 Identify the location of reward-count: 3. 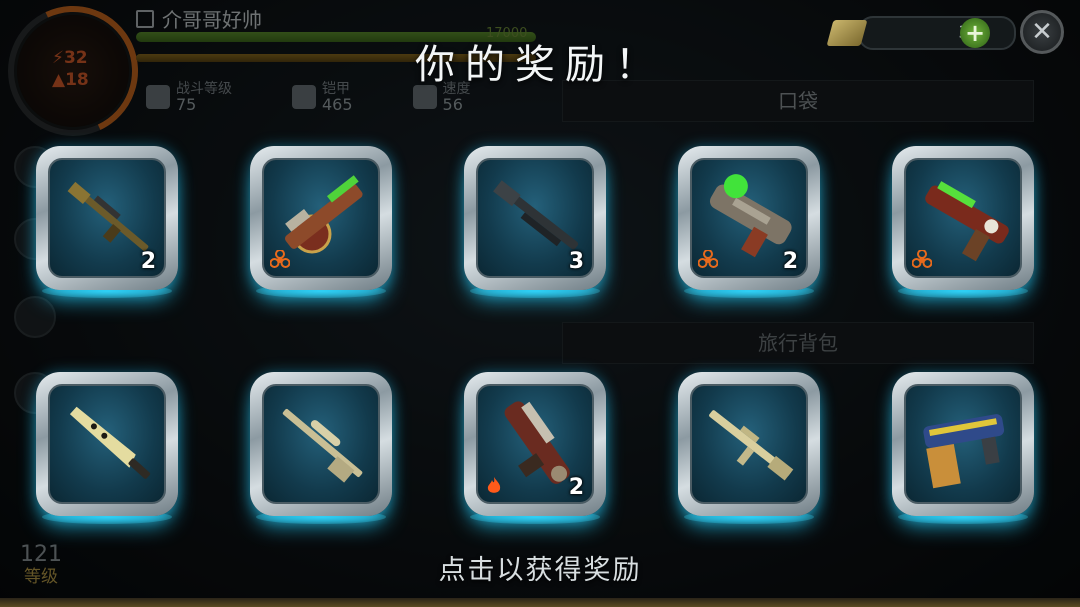
(576, 261).